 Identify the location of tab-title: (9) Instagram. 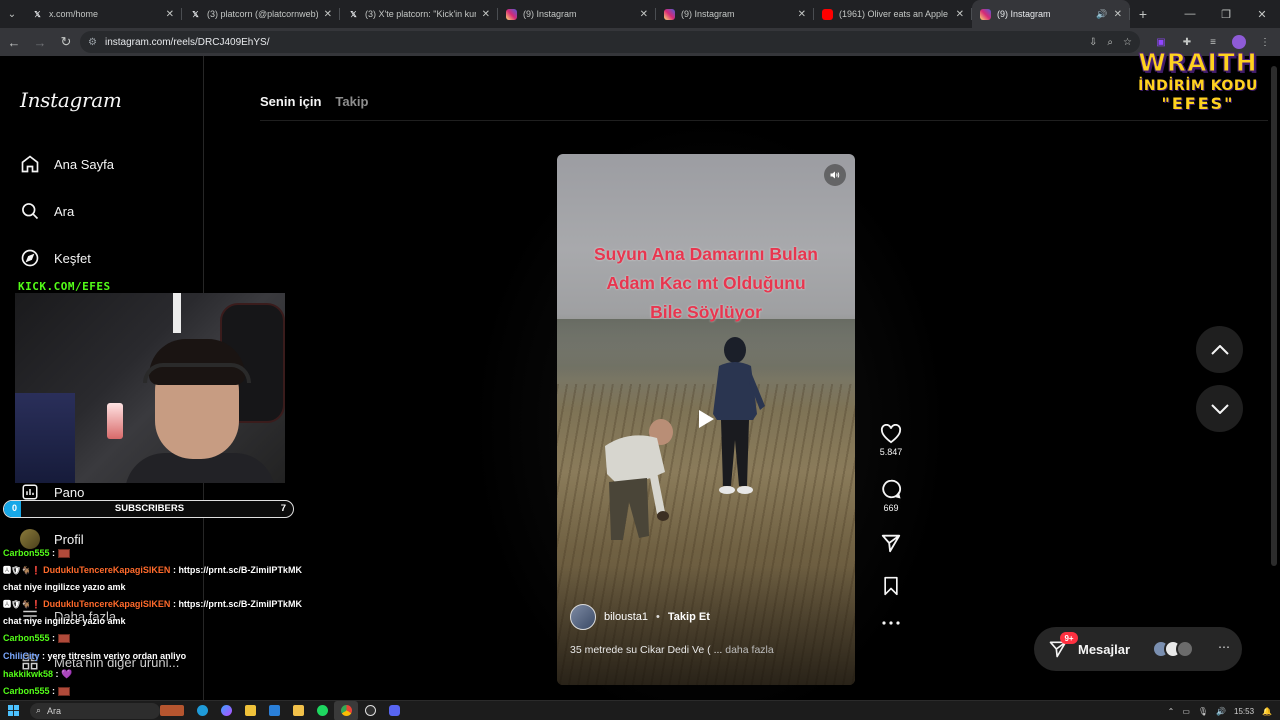
(550, 14).